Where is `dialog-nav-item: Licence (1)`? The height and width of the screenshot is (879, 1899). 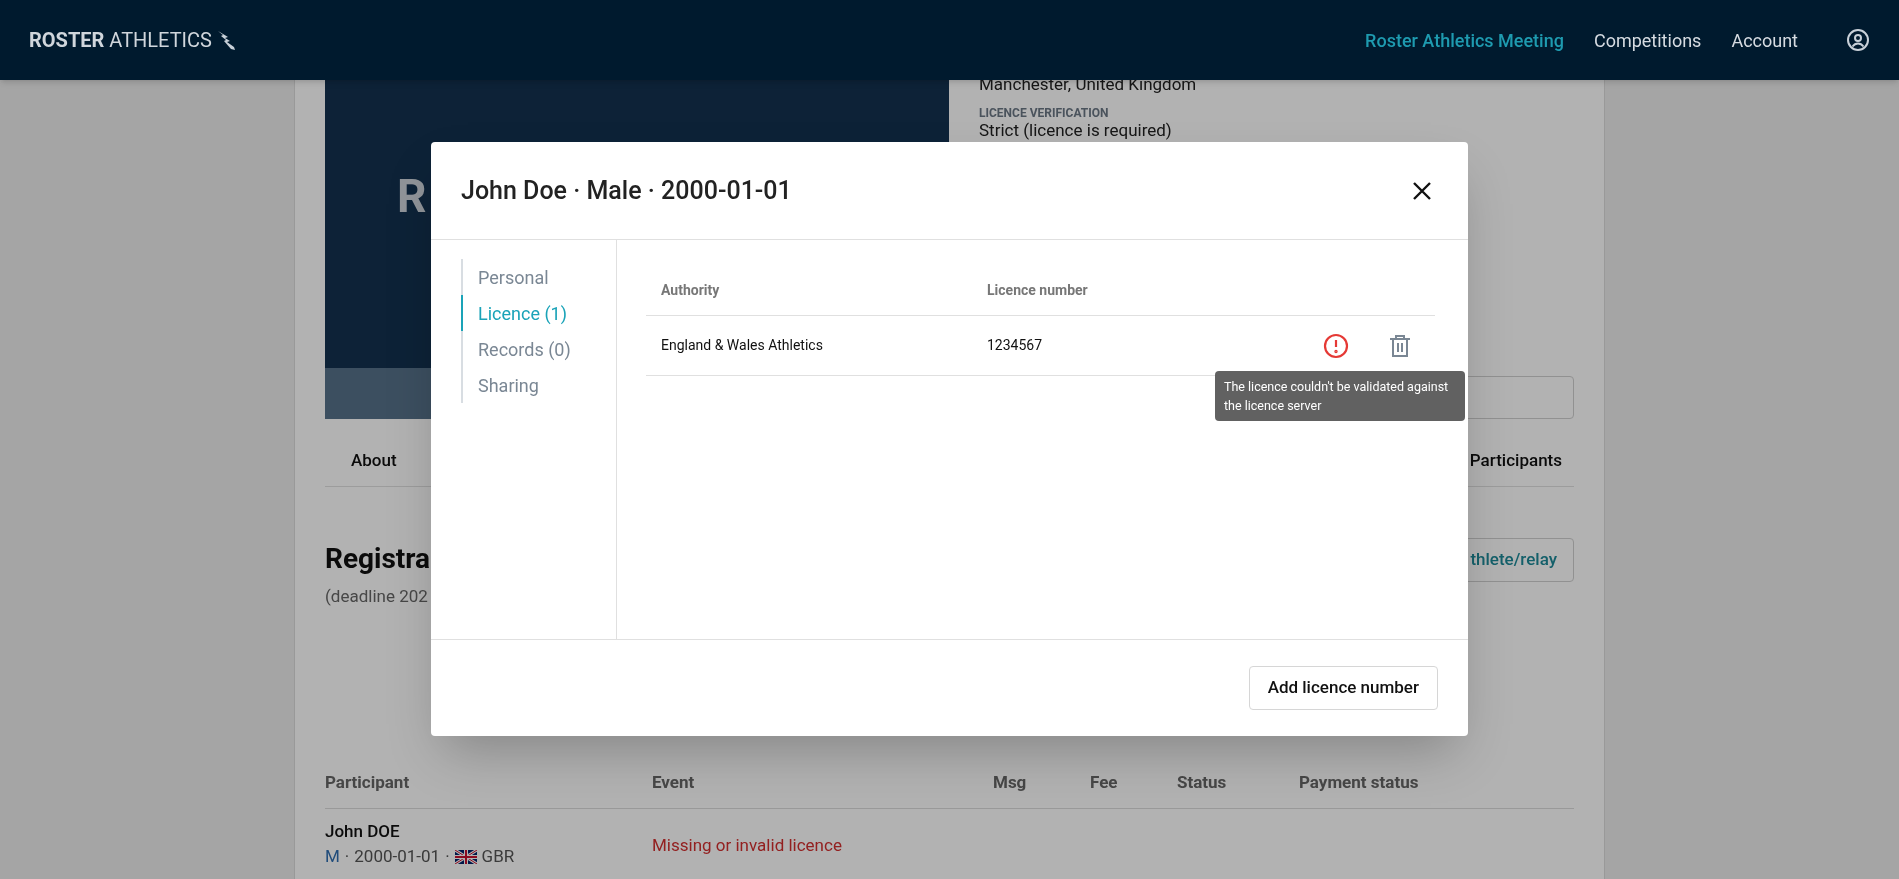 dialog-nav-item: Licence (1) is located at coordinates (538, 313).